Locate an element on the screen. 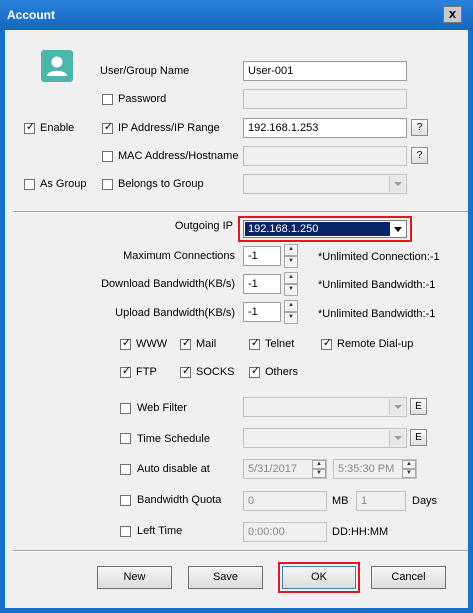  time-schedule-label: Time Schedule is located at coordinates (173, 439).